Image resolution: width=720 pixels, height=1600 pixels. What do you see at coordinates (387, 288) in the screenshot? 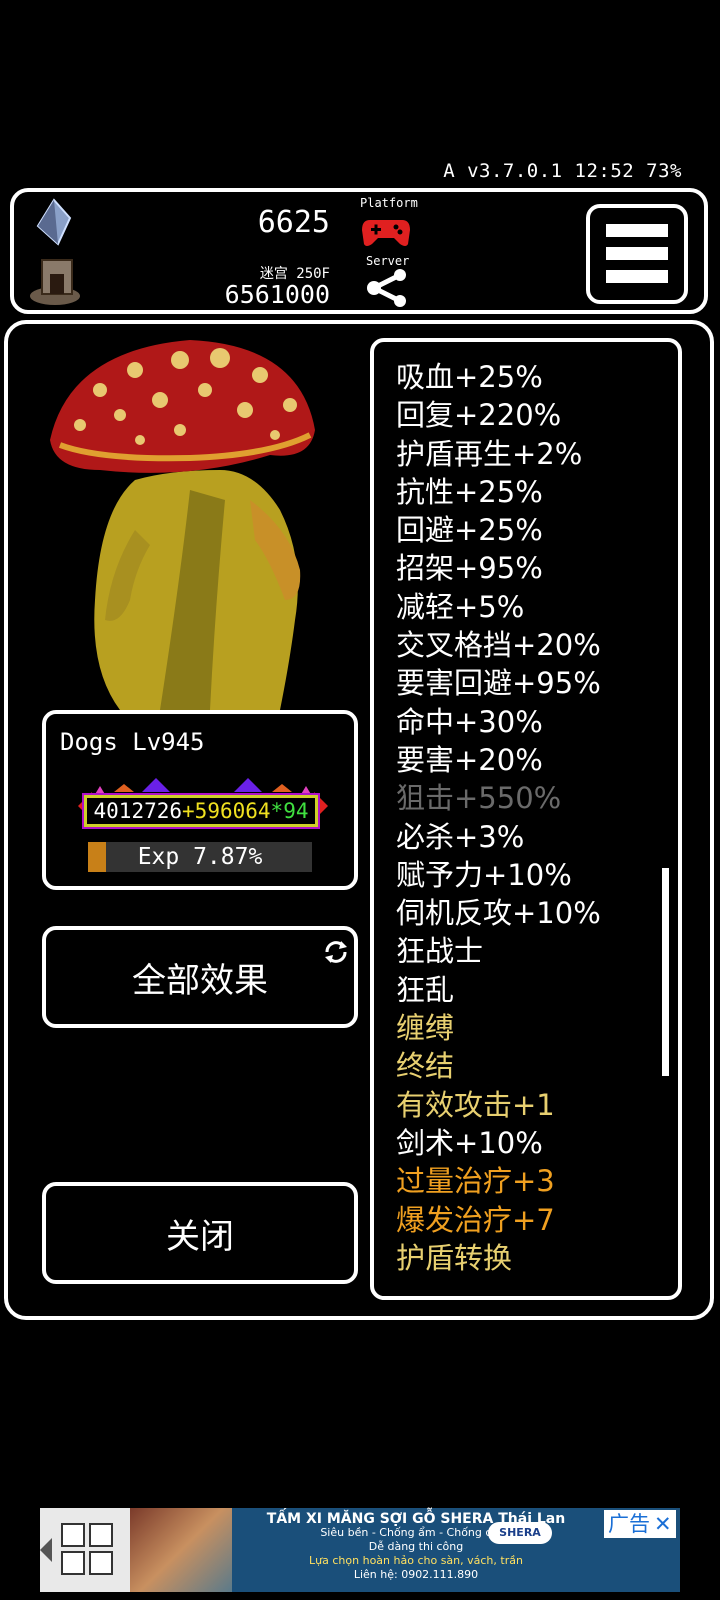
I see `share-icon` at bounding box center [387, 288].